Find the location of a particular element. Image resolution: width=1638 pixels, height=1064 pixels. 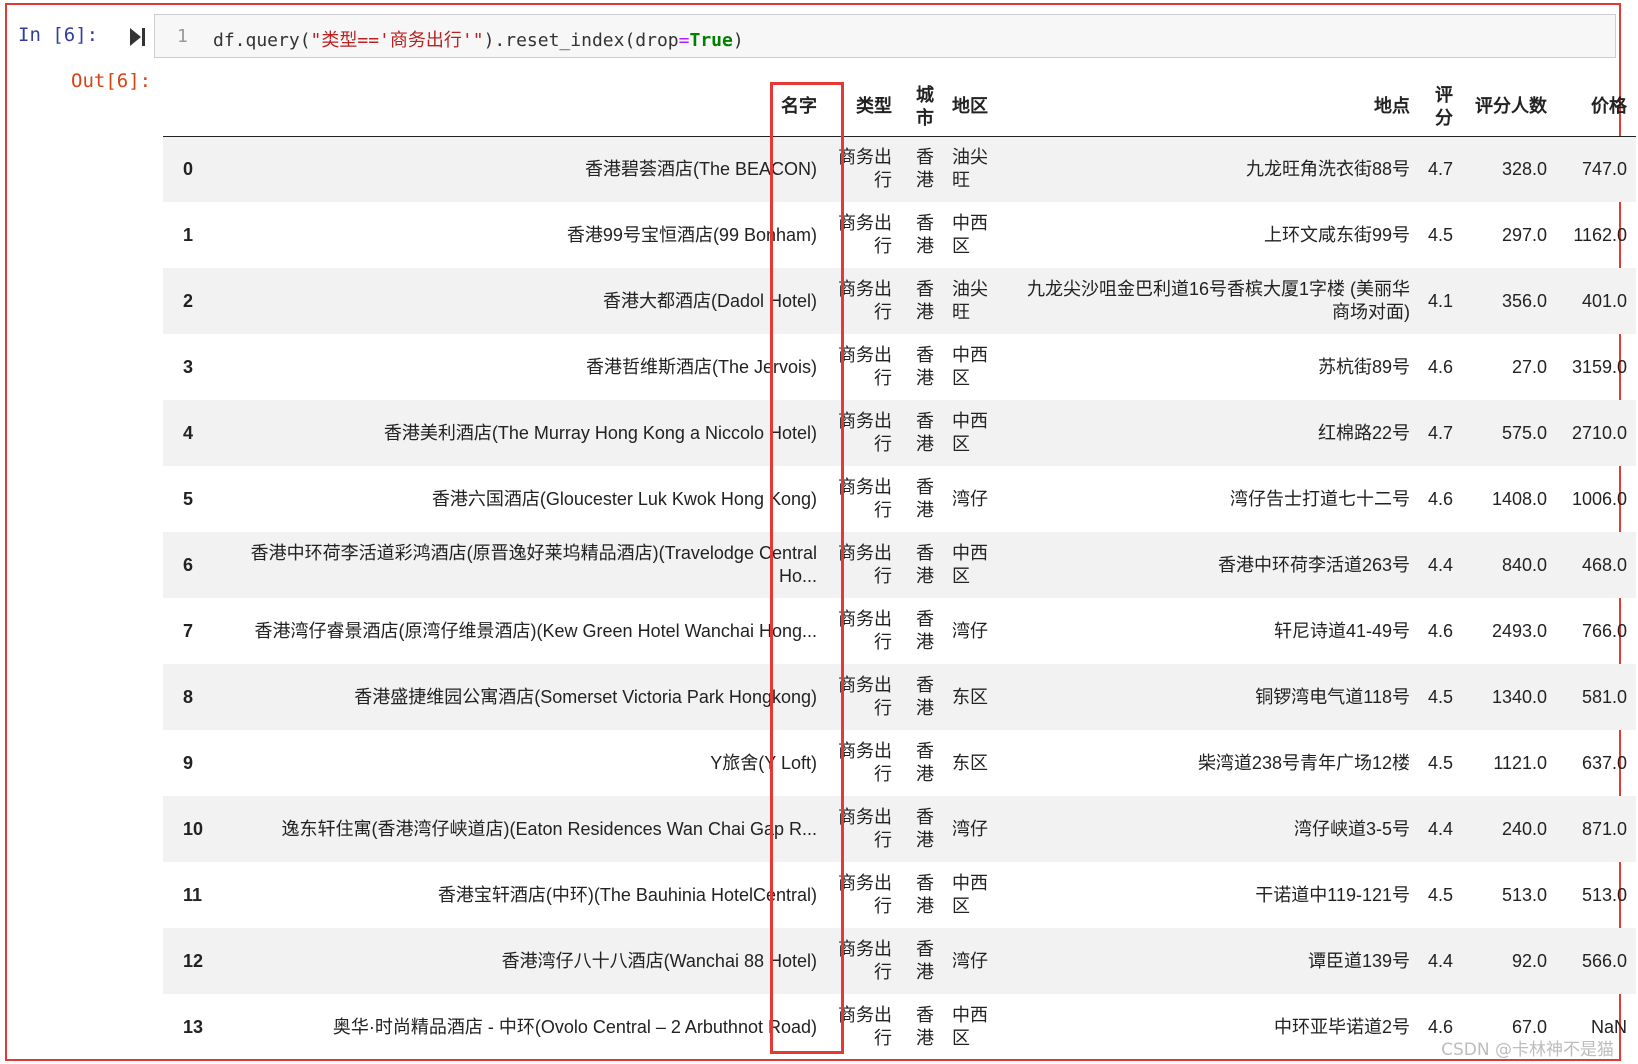

rating-count: 328.0 is located at coordinates (1524, 168).